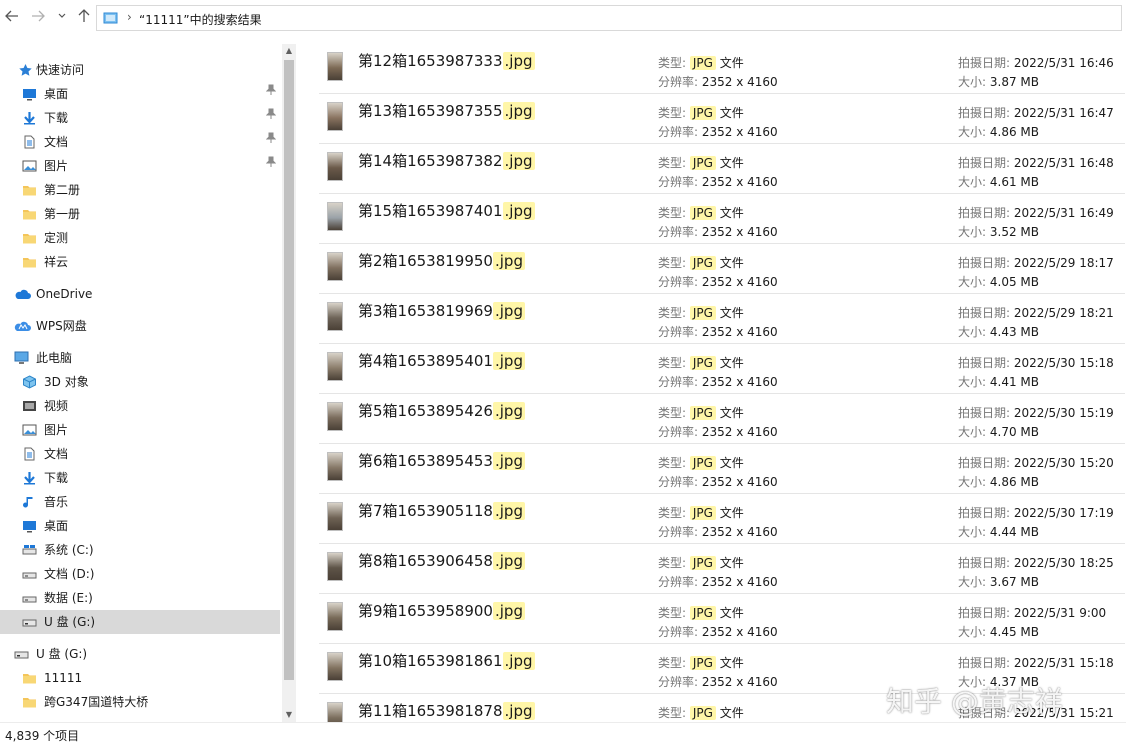 This screenshot has width=1126, height=747. Describe the element at coordinates (56, 262) in the screenshot. I see `nav-label: 祥云` at that location.